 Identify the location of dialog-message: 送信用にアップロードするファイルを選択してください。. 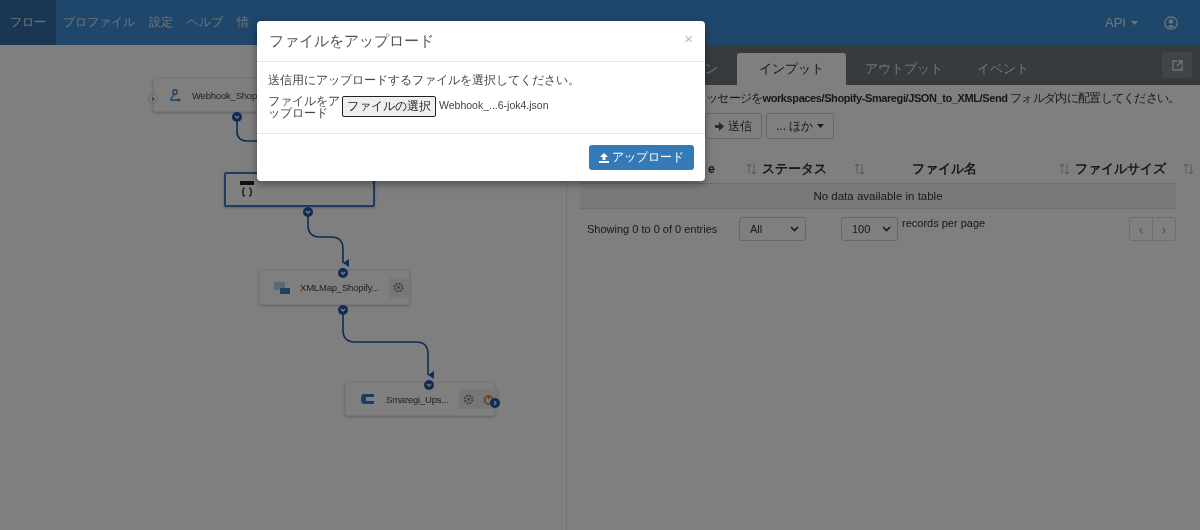
(424, 80).